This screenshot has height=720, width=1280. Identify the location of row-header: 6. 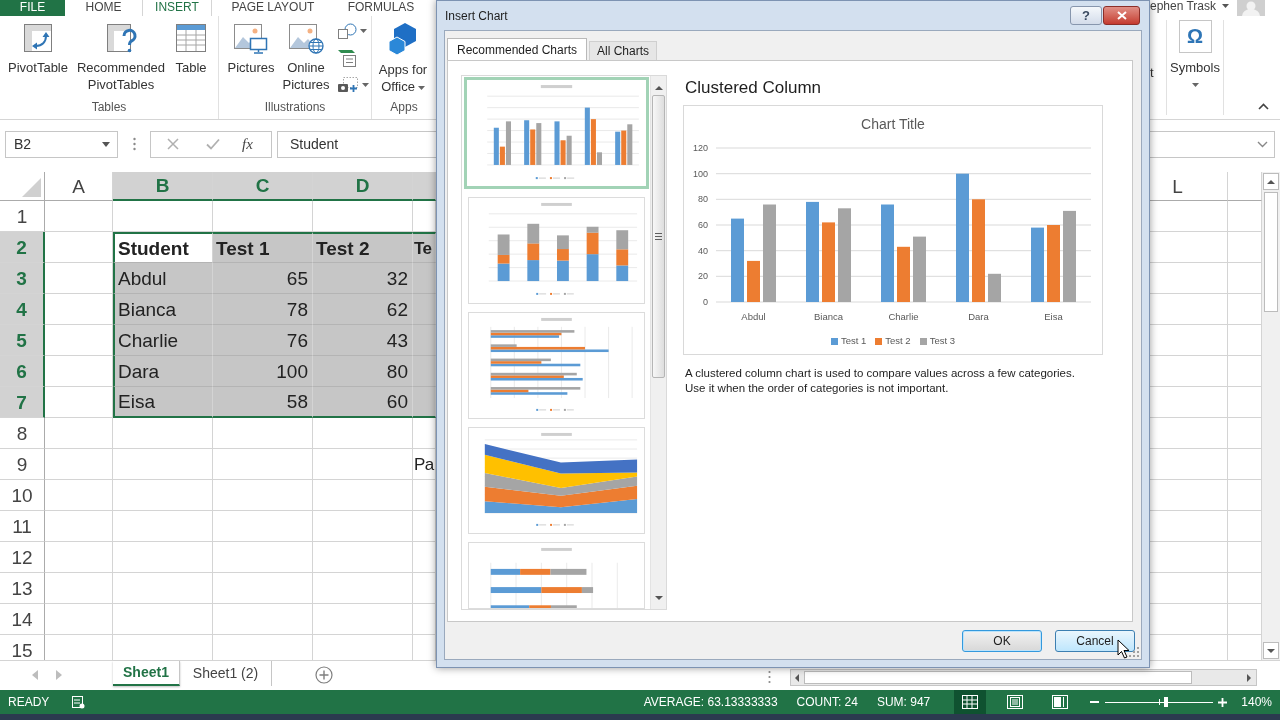
(22, 371).